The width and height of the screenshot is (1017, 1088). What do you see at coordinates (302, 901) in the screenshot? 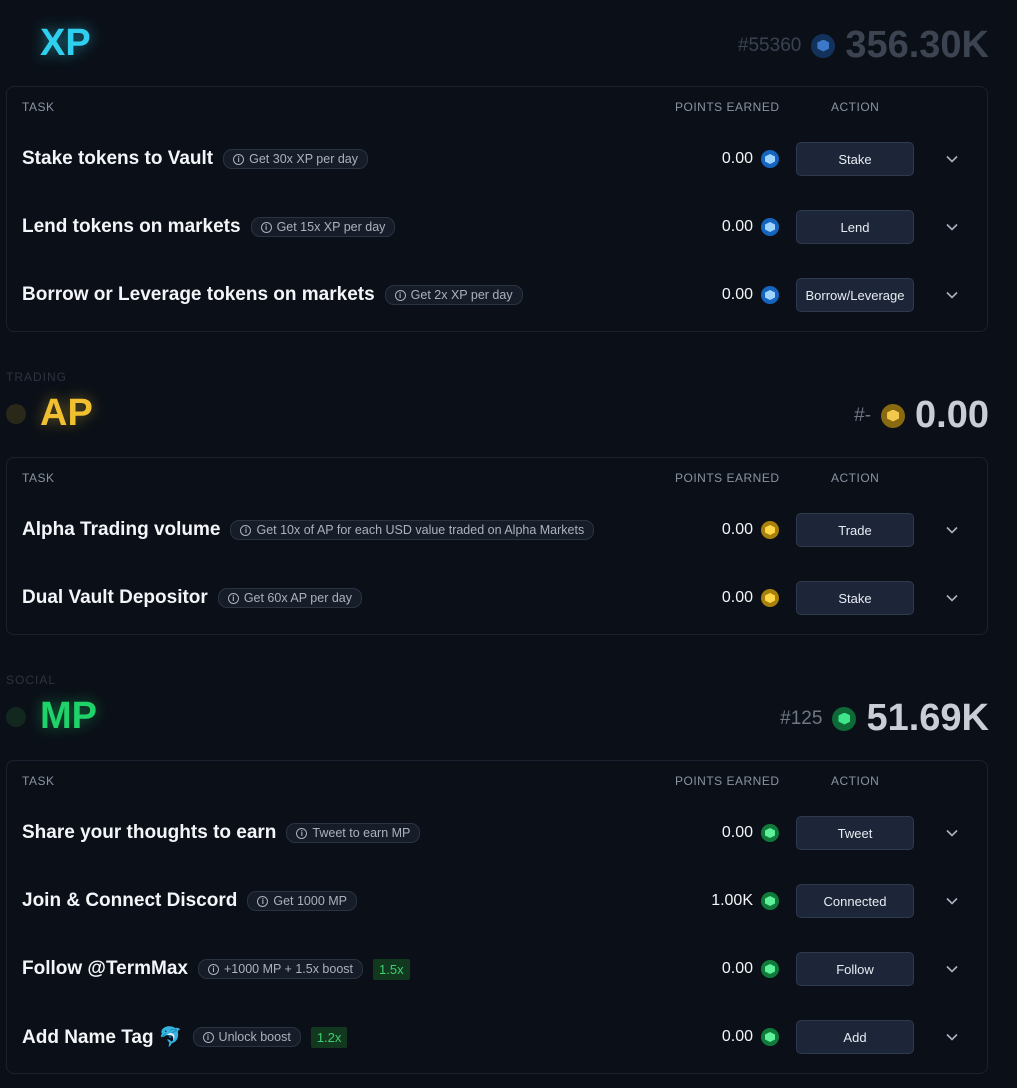
I see `task-info-pill: i Get 1000 MP` at bounding box center [302, 901].